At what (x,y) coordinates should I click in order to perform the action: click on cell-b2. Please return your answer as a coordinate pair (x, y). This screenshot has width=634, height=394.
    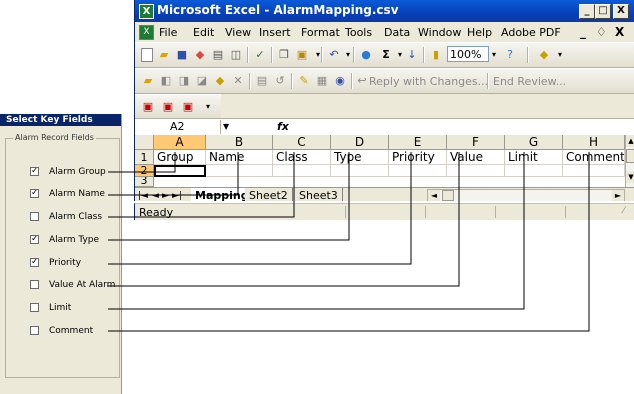
    Looking at the image, I should click on (239, 171).